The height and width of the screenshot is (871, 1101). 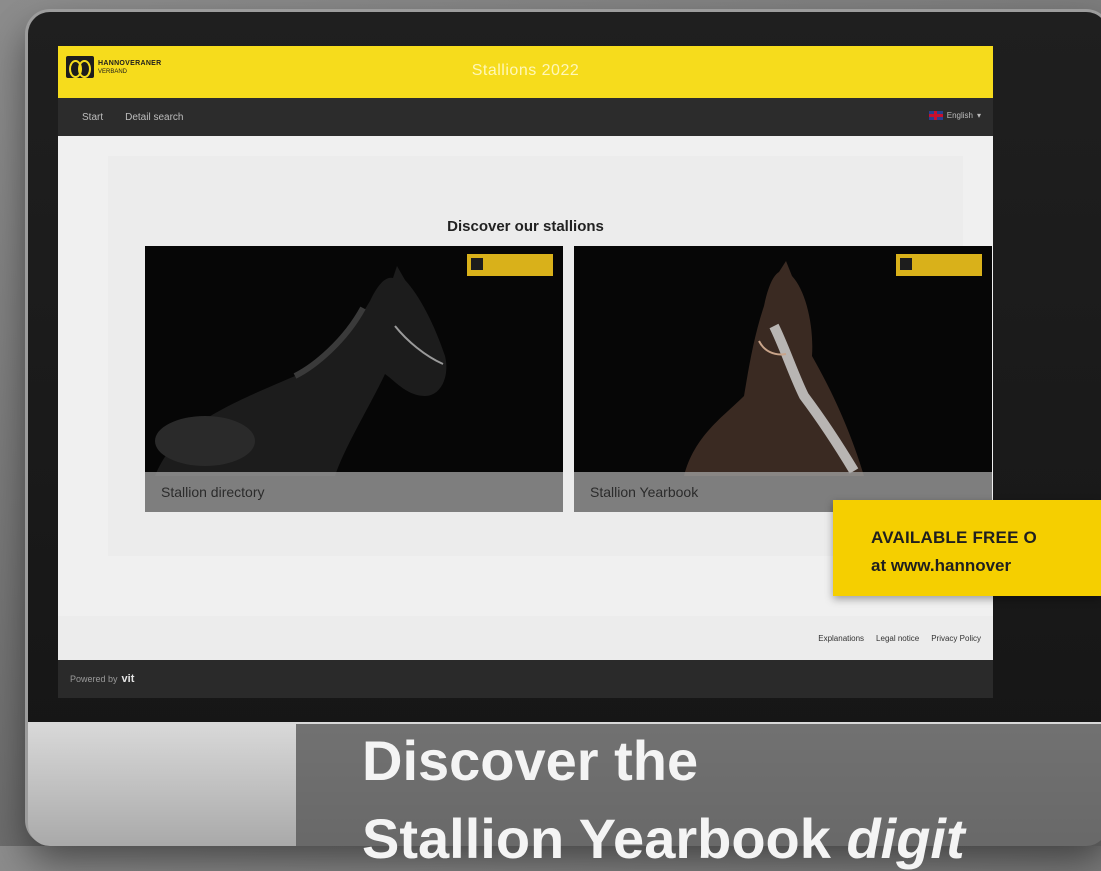 I want to click on site-header: HANNOVERANER VERBAND Stallions 2022, so click(x=525, y=72).